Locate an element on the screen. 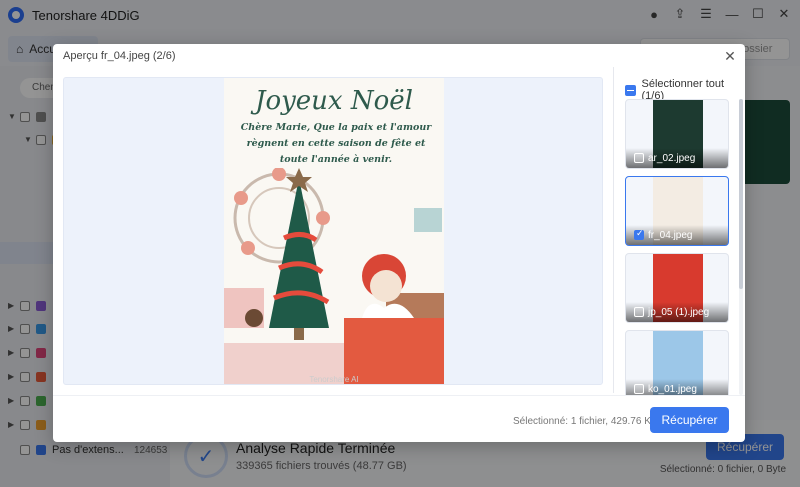 This screenshot has height=487, width=800. thumbnail-footer: ar_02.jpeg is located at coordinates (677, 158).